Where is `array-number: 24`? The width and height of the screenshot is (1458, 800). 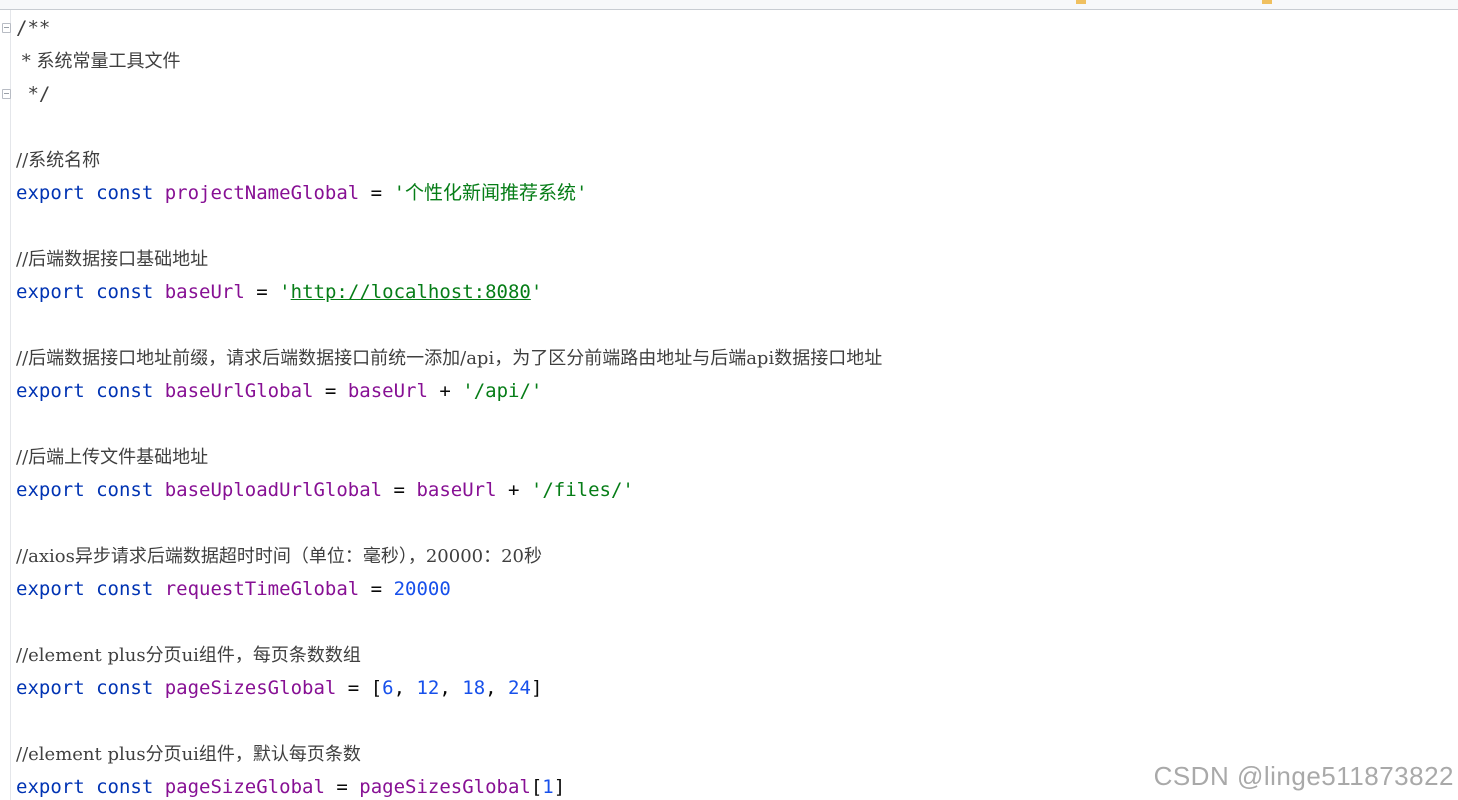 array-number: 24 is located at coordinates (519, 688).